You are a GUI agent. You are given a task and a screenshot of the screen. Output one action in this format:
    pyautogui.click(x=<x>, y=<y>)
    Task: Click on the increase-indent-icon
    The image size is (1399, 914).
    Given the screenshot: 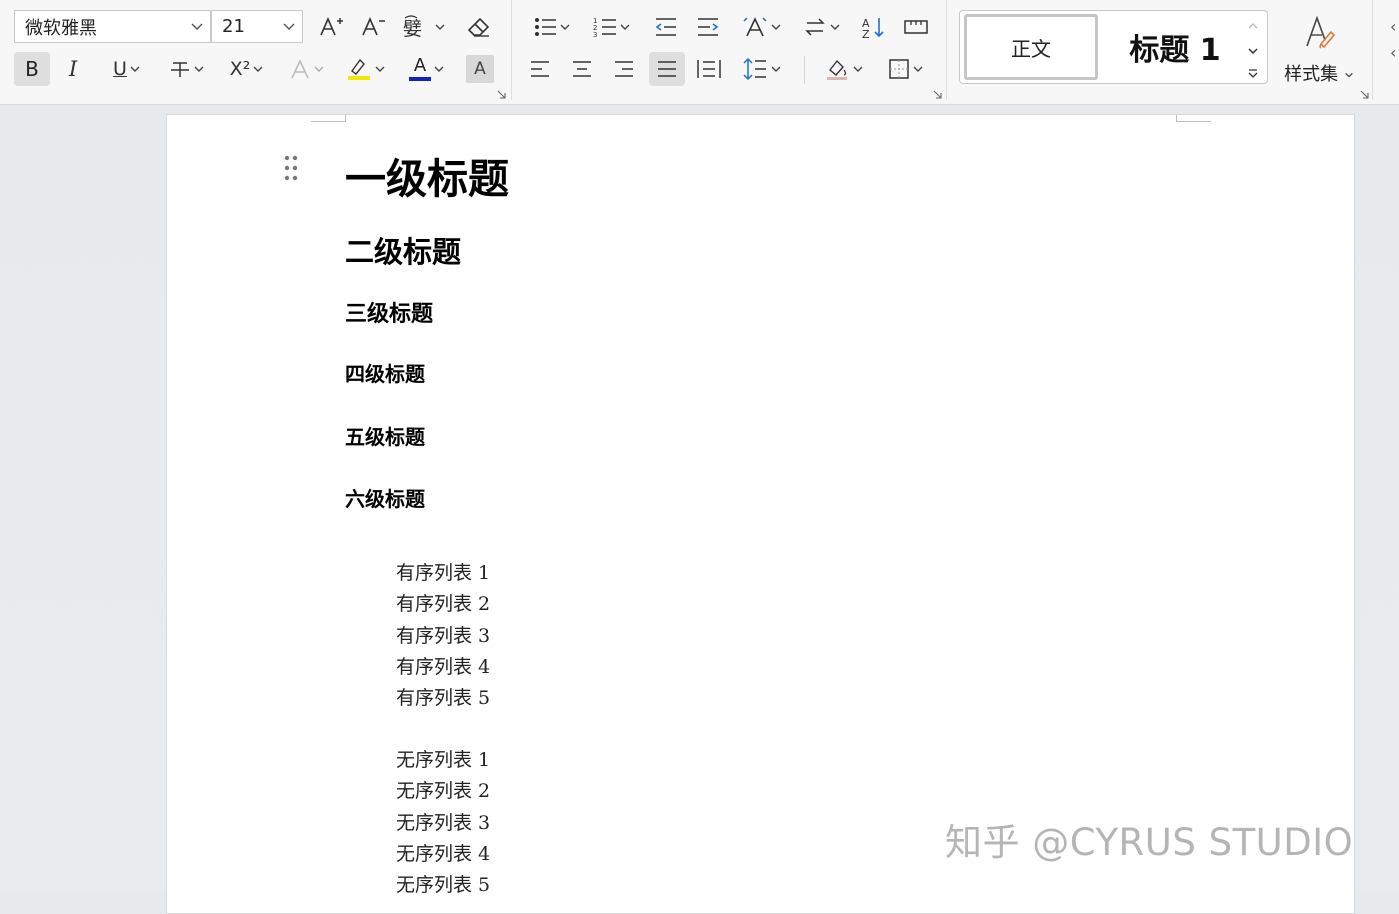 What is the action you would take?
    pyautogui.click(x=708, y=27)
    